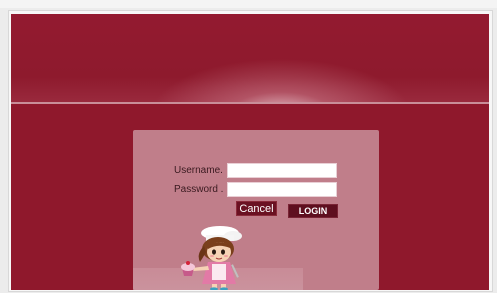 The width and height of the screenshot is (497, 293). What do you see at coordinates (199, 189) in the screenshot?
I see `password-label: Password .` at bounding box center [199, 189].